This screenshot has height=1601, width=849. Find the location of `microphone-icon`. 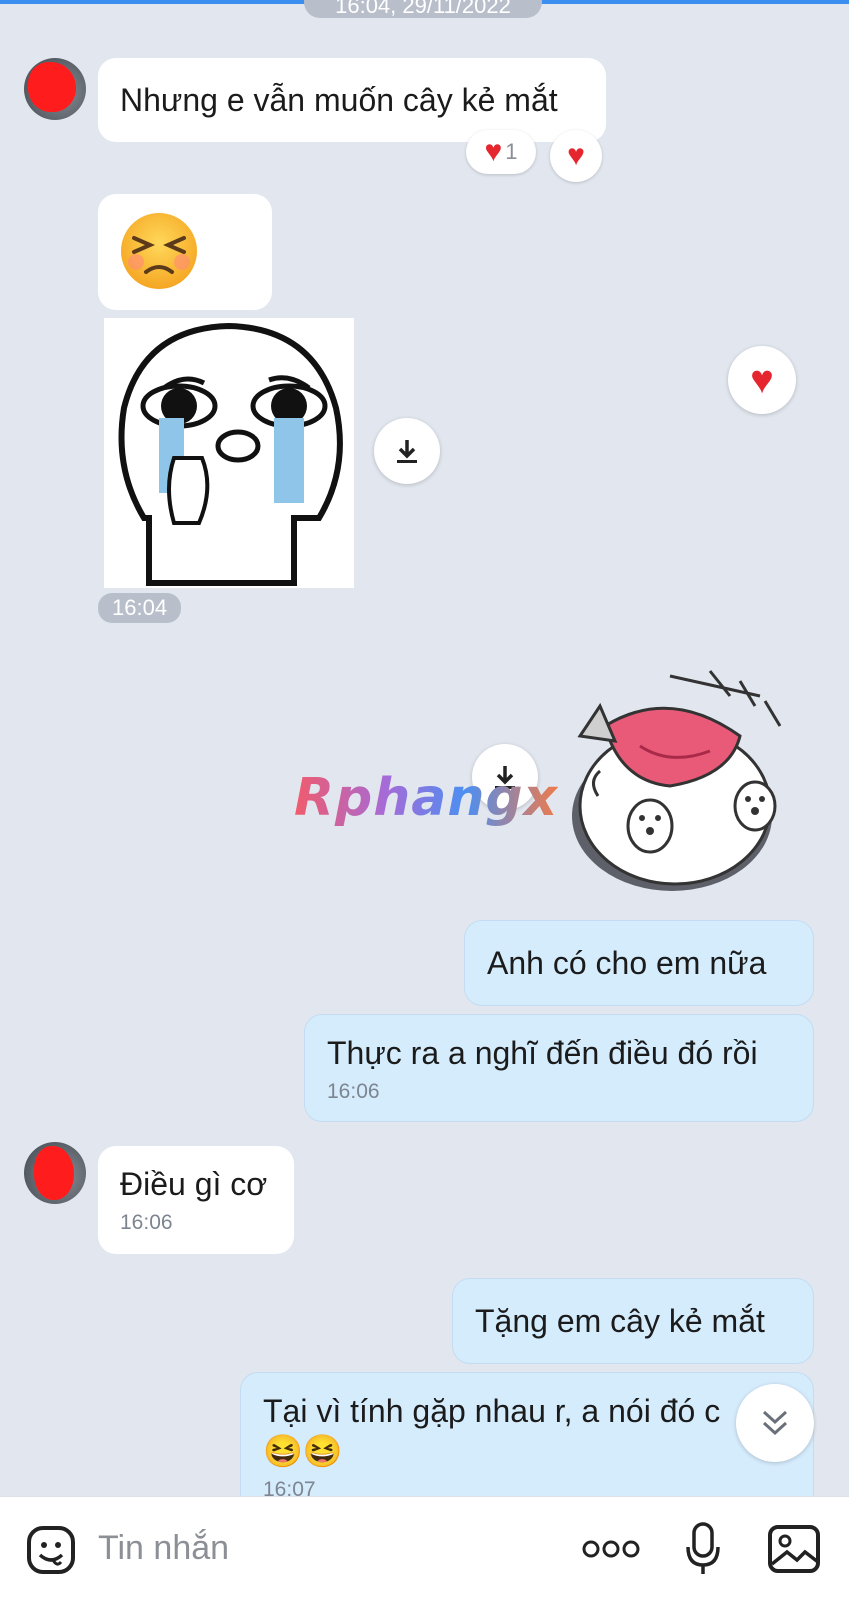

microphone-icon is located at coordinates (703, 1549).